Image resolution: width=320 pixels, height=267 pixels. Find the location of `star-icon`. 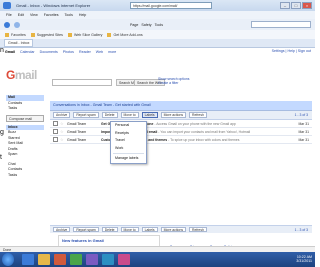

star-icon is located at coordinates (7, 34).